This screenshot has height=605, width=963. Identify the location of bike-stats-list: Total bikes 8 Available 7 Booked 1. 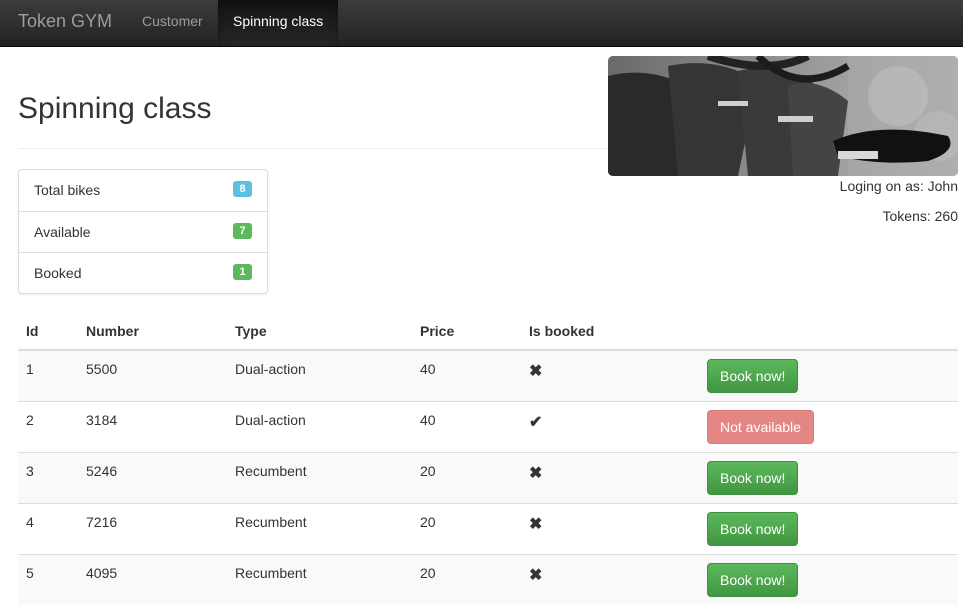
(143, 231).